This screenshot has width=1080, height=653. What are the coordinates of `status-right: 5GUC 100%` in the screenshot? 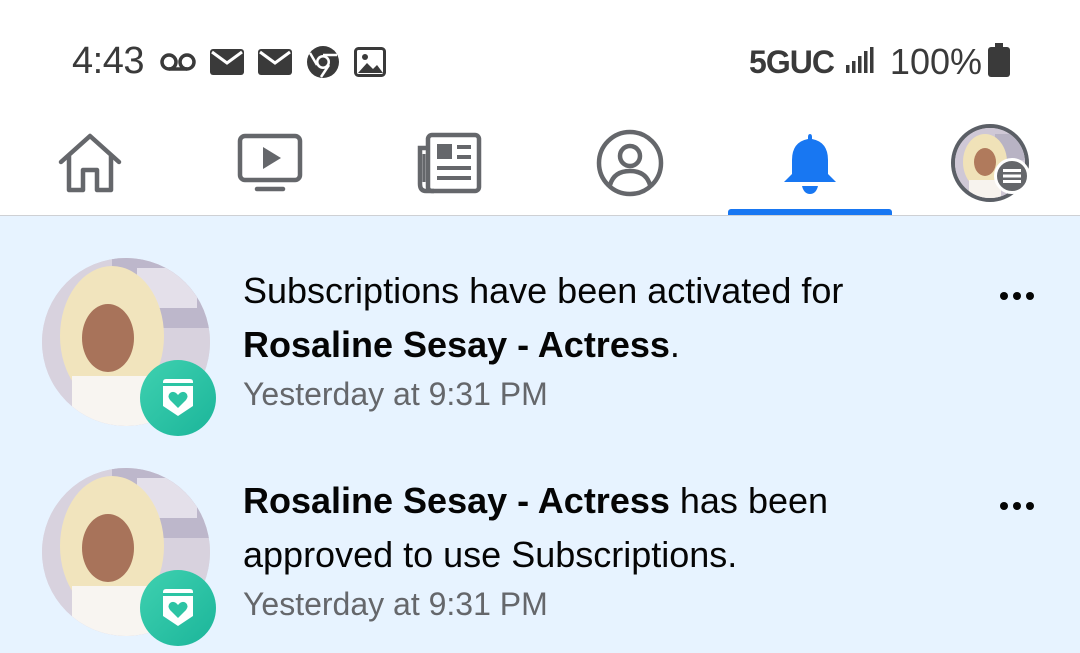 It's located at (879, 62).